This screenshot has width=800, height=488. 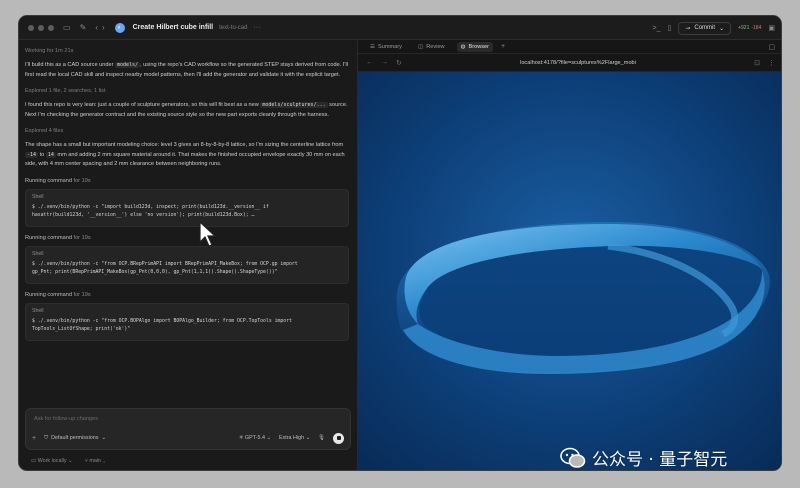 What do you see at coordinates (688, 28) in the screenshot?
I see `git-commit-icon: ⊸` at bounding box center [688, 28].